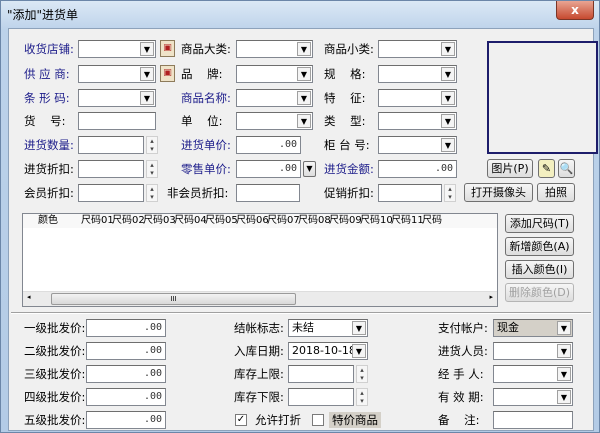 Image resolution: width=600 pixels, height=433 pixels. Describe the element at coordinates (533, 397) in the screenshot. I see `bottom_fields-input-12: ▼` at that location.